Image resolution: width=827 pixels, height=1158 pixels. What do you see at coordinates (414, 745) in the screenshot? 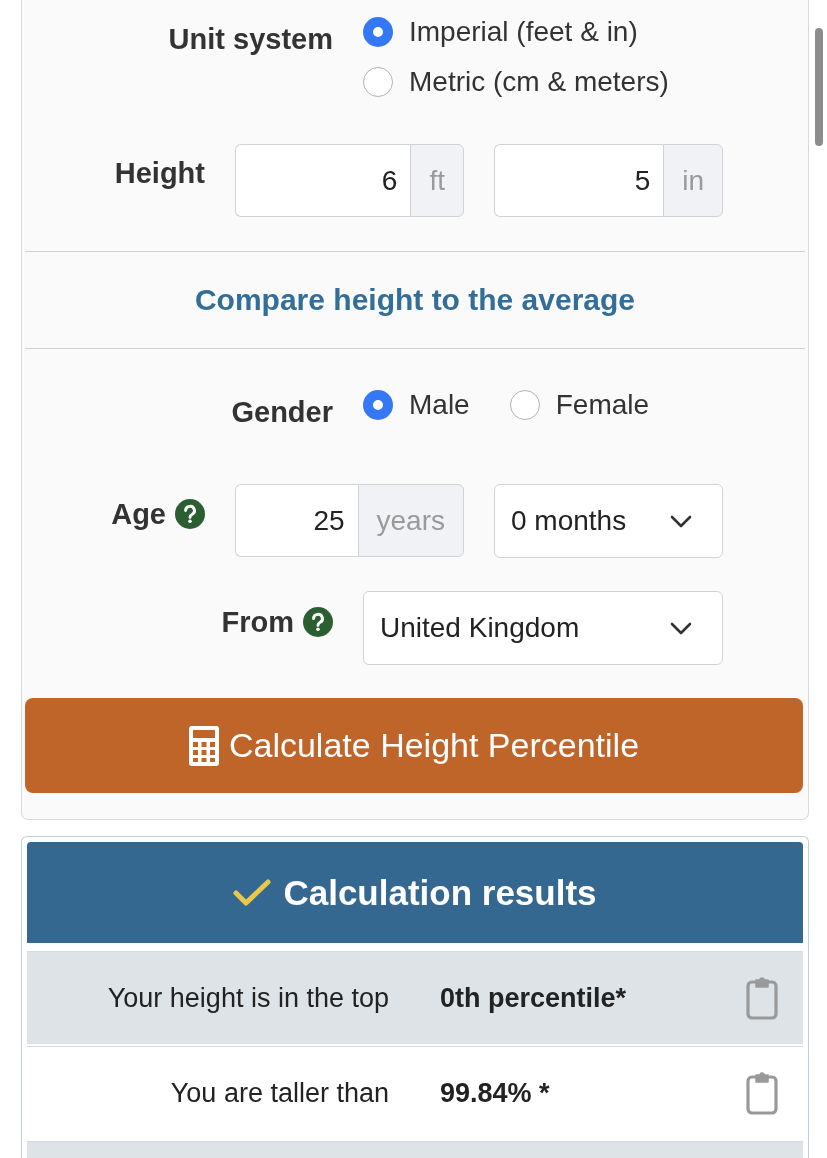
I see `calculate-button: Calculate Height Percentile` at bounding box center [414, 745].